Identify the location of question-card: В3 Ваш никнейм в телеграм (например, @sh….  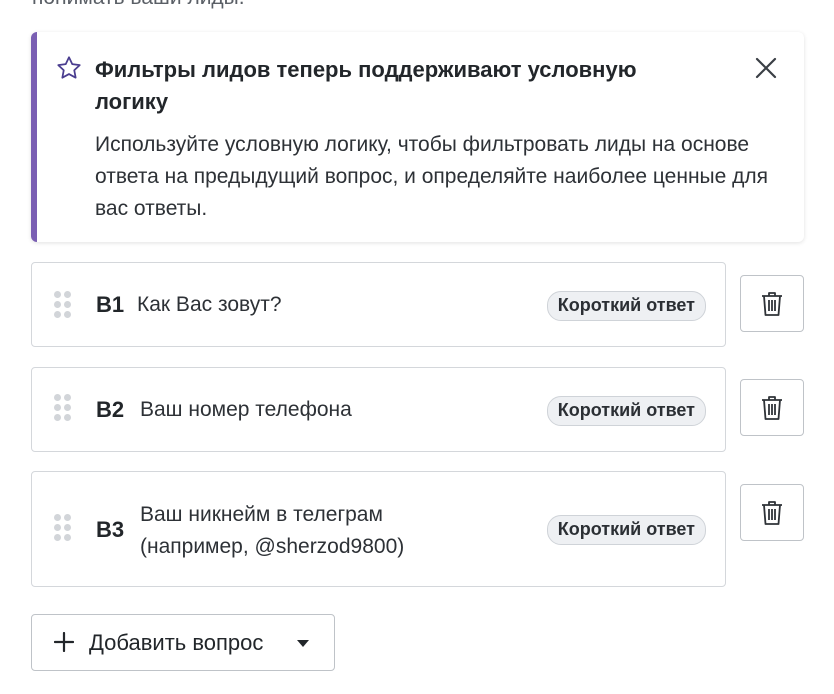
(378, 529).